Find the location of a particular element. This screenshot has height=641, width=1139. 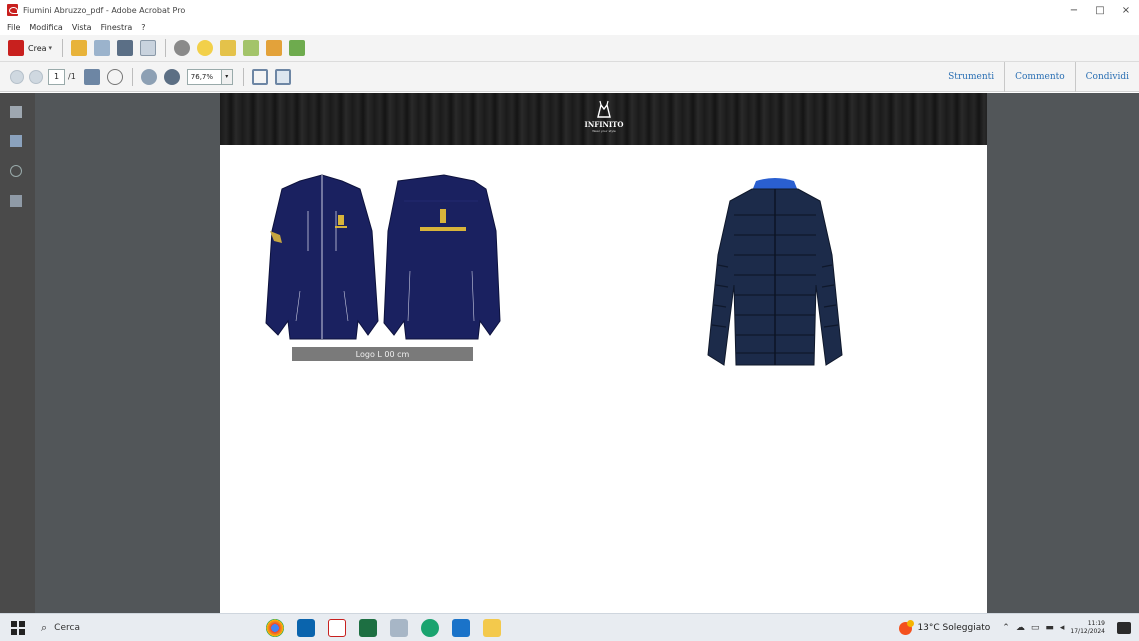

zoom-out-icon is located at coordinates (148, 76).